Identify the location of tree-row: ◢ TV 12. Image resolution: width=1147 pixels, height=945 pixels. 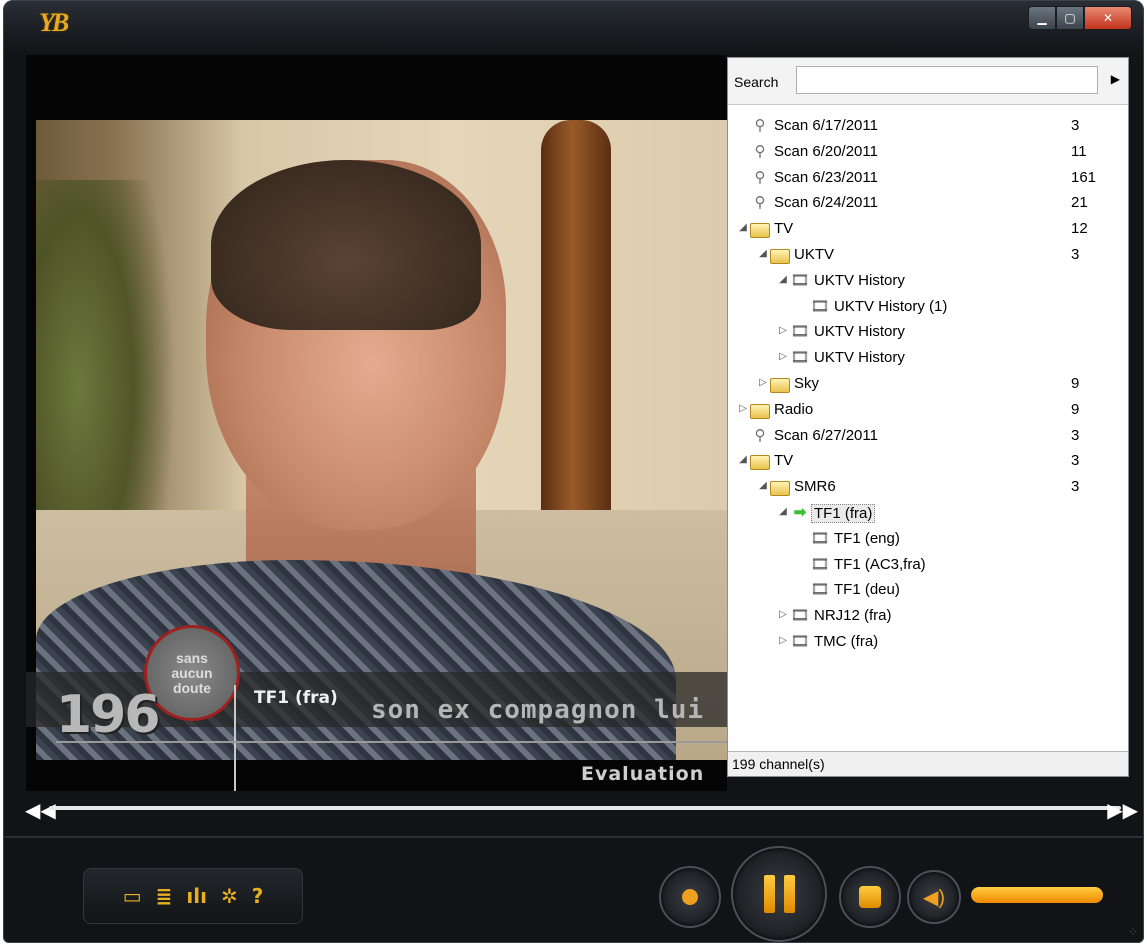
(928, 230).